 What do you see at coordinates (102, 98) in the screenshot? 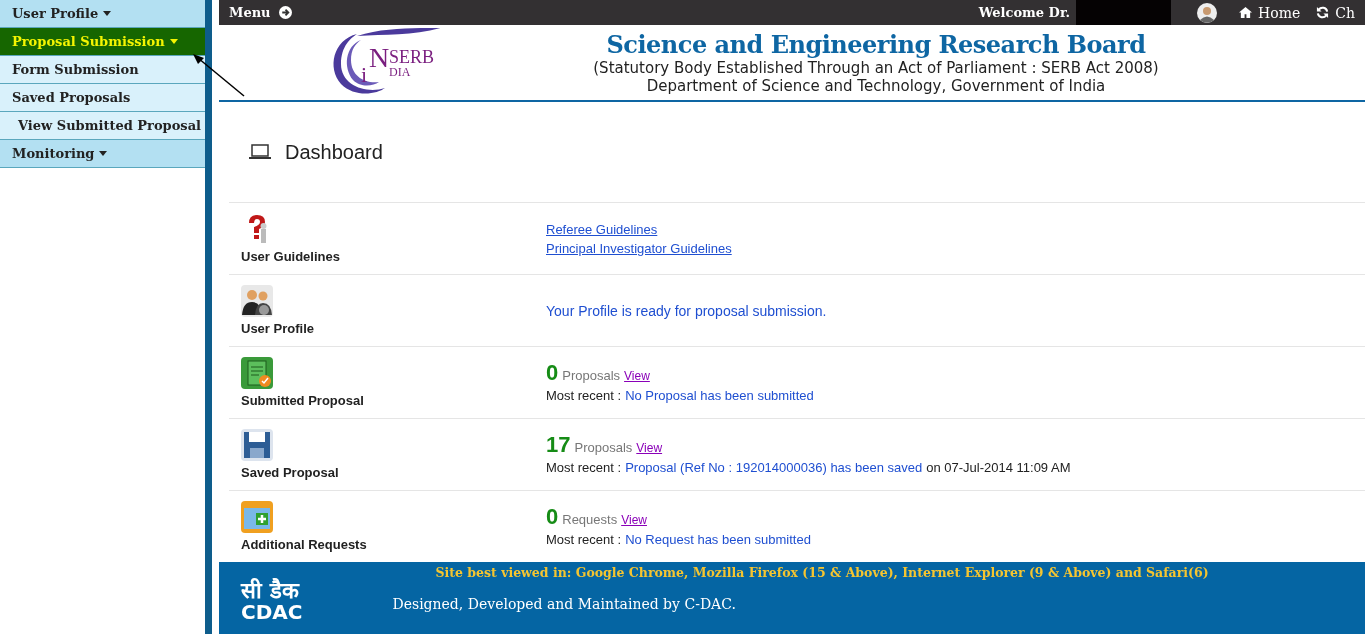
I see `sidebar-item: Saved Proposals` at bounding box center [102, 98].